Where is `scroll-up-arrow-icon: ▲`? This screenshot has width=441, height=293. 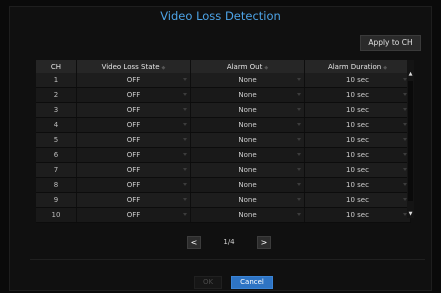 scroll-up-arrow-icon: ▲ is located at coordinates (410, 74).